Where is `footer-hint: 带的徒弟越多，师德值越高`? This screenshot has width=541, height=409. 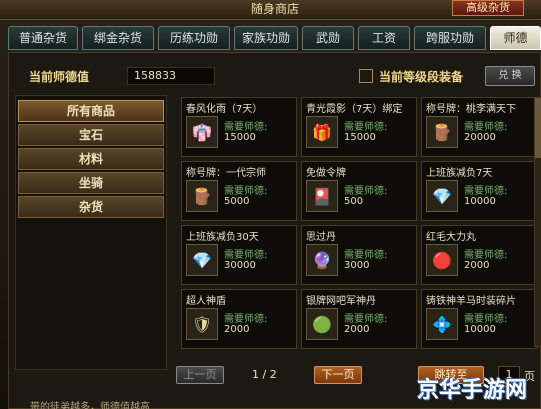 footer-hint: 带的徒弟越多，师德值越高 is located at coordinates (90, 405).